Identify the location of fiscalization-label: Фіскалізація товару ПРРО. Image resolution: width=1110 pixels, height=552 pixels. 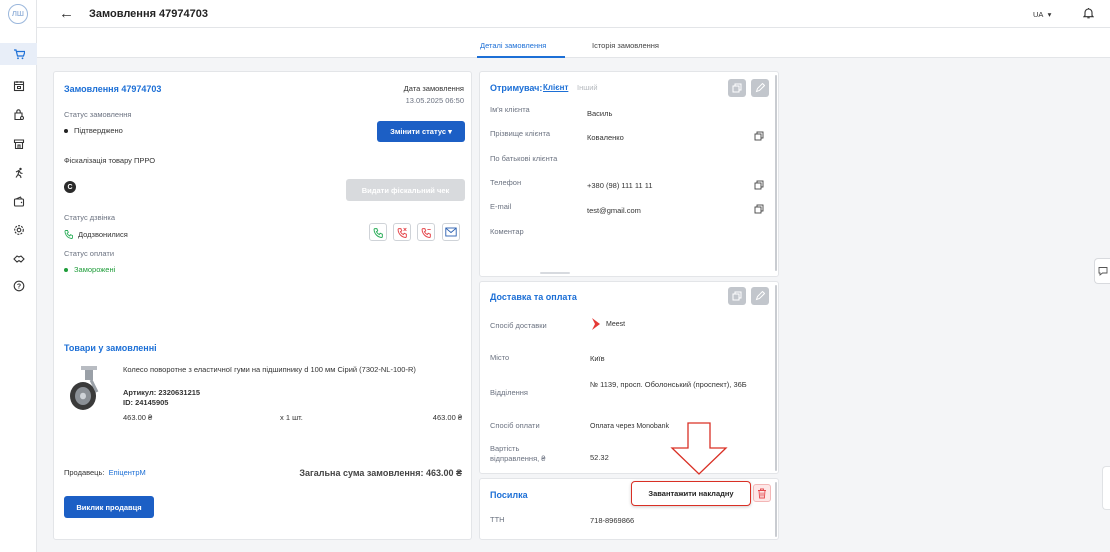
(110, 160).